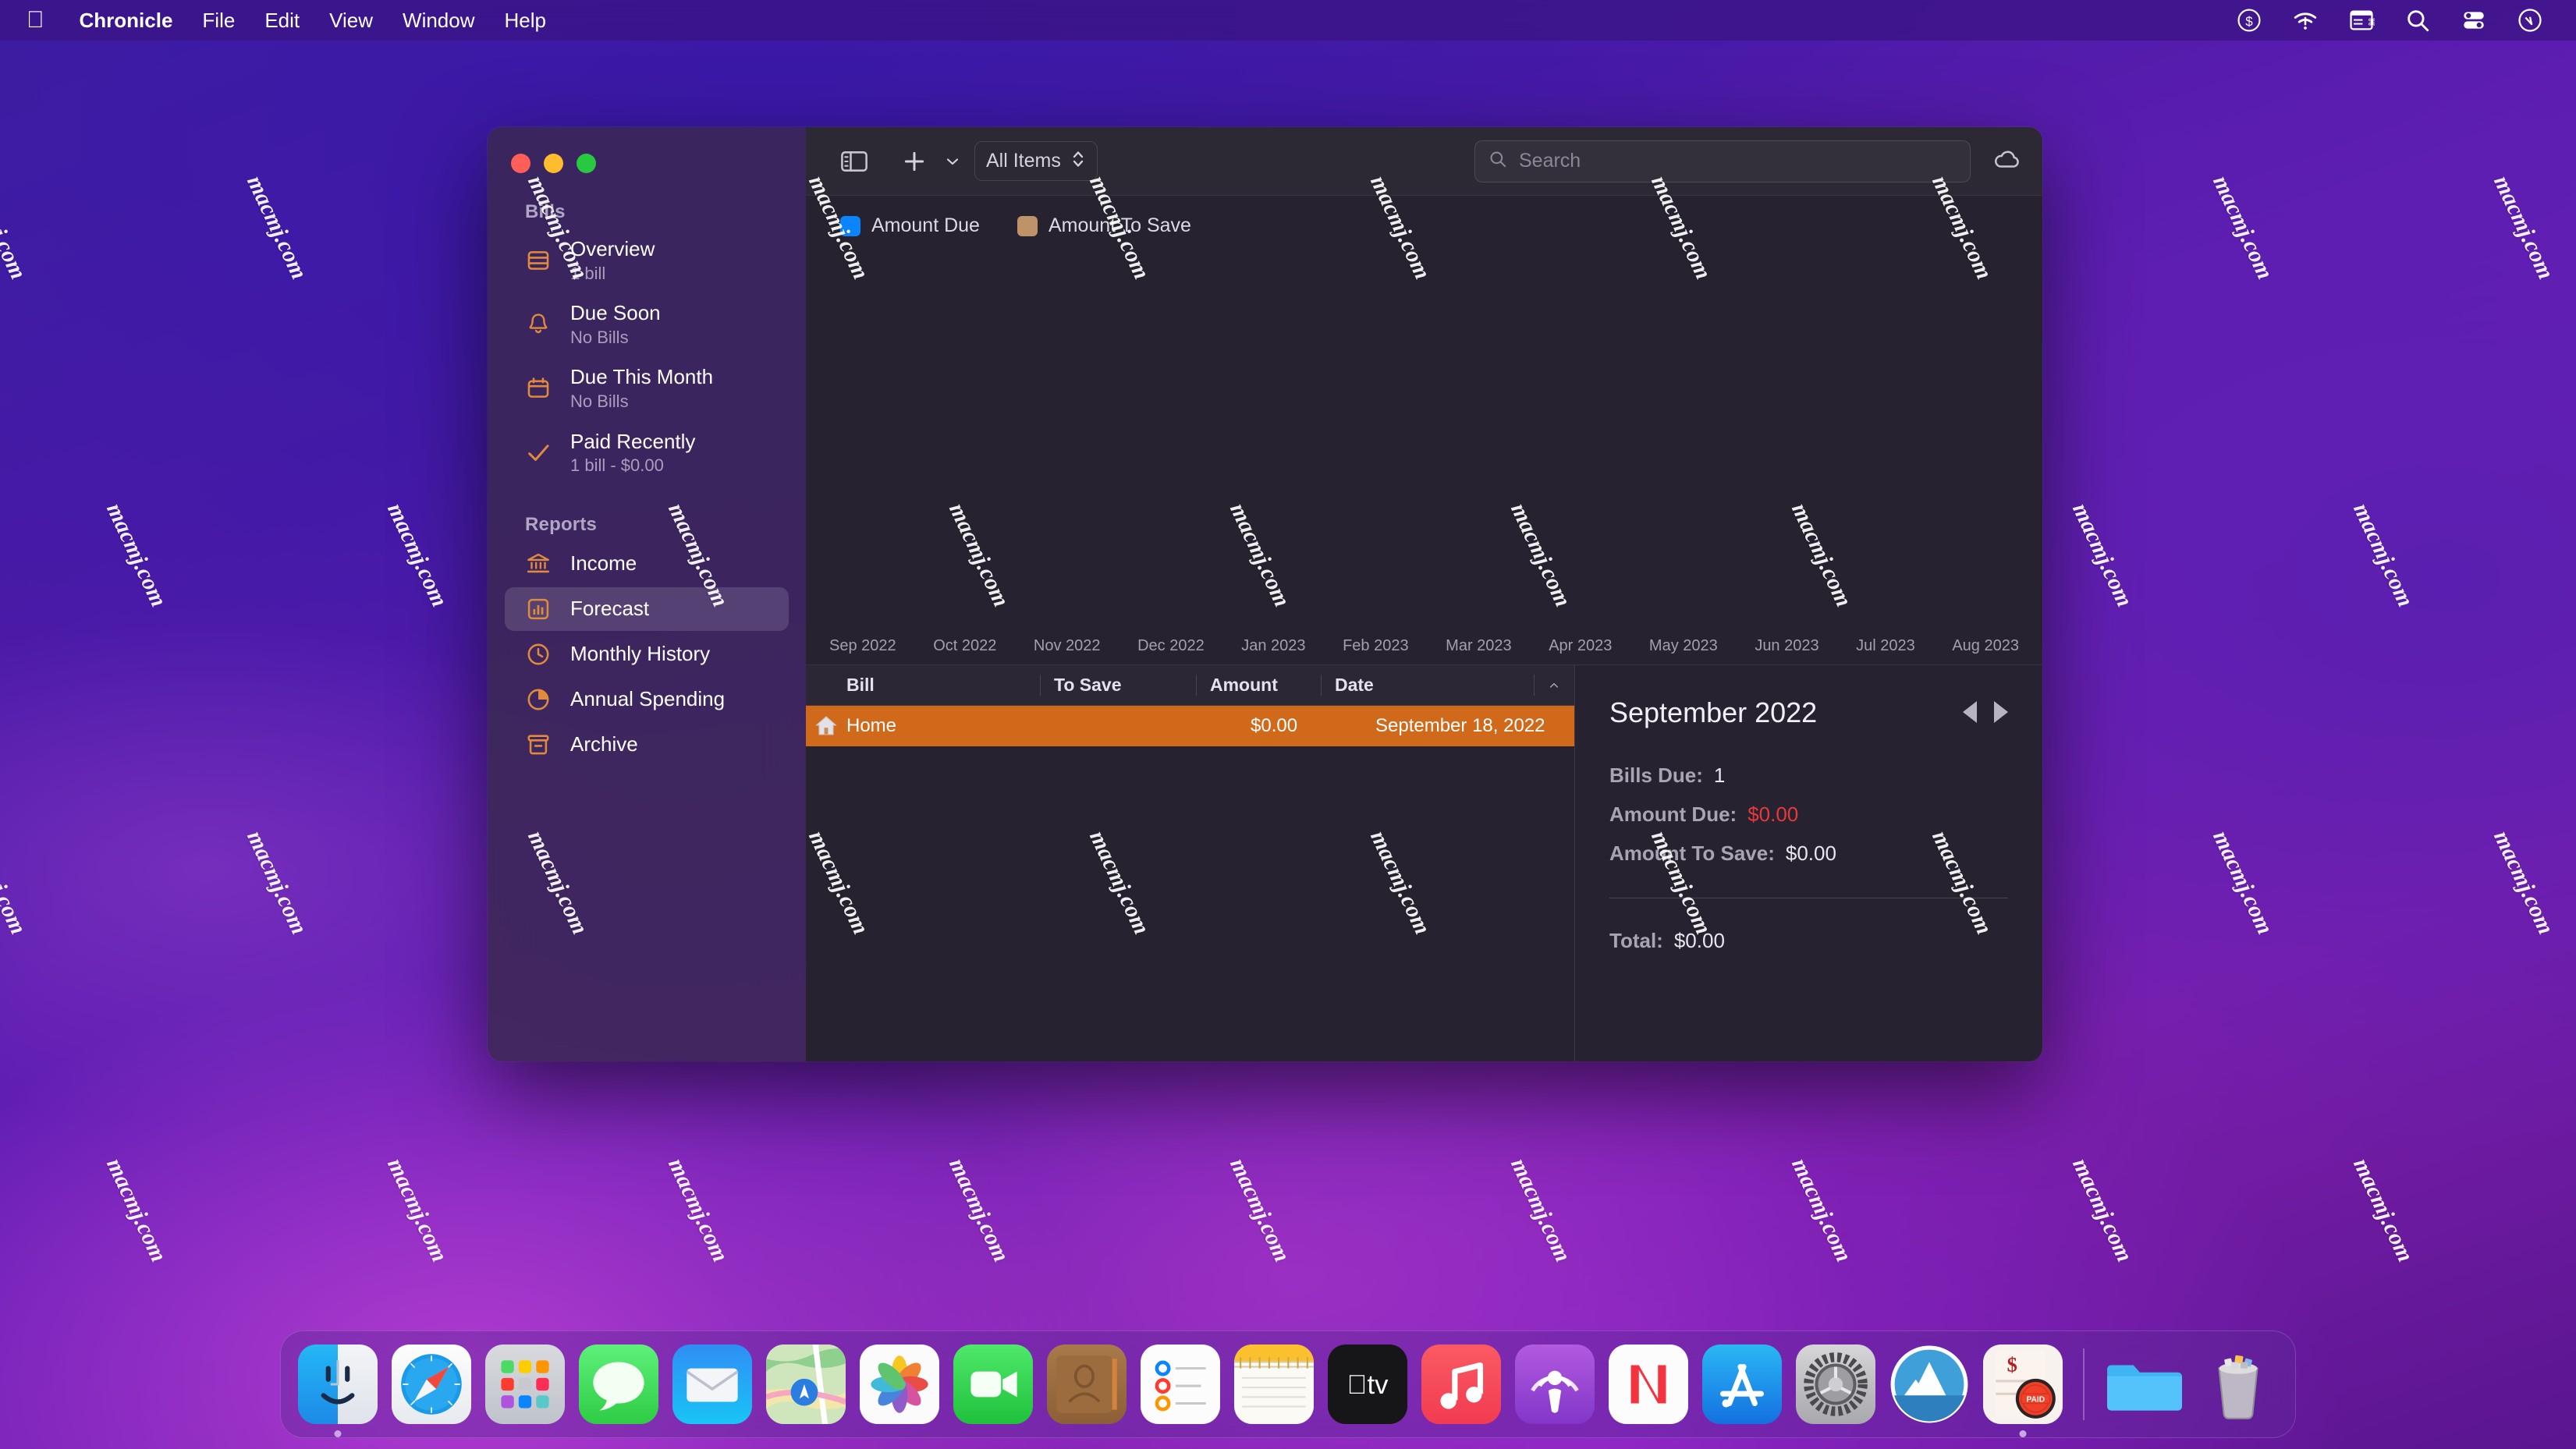 This screenshot has width=2576, height=1449. What do you see at coordinates (2417, 20) in the screenshot?
I see `search-icon` at bounding box center [2417, 20].